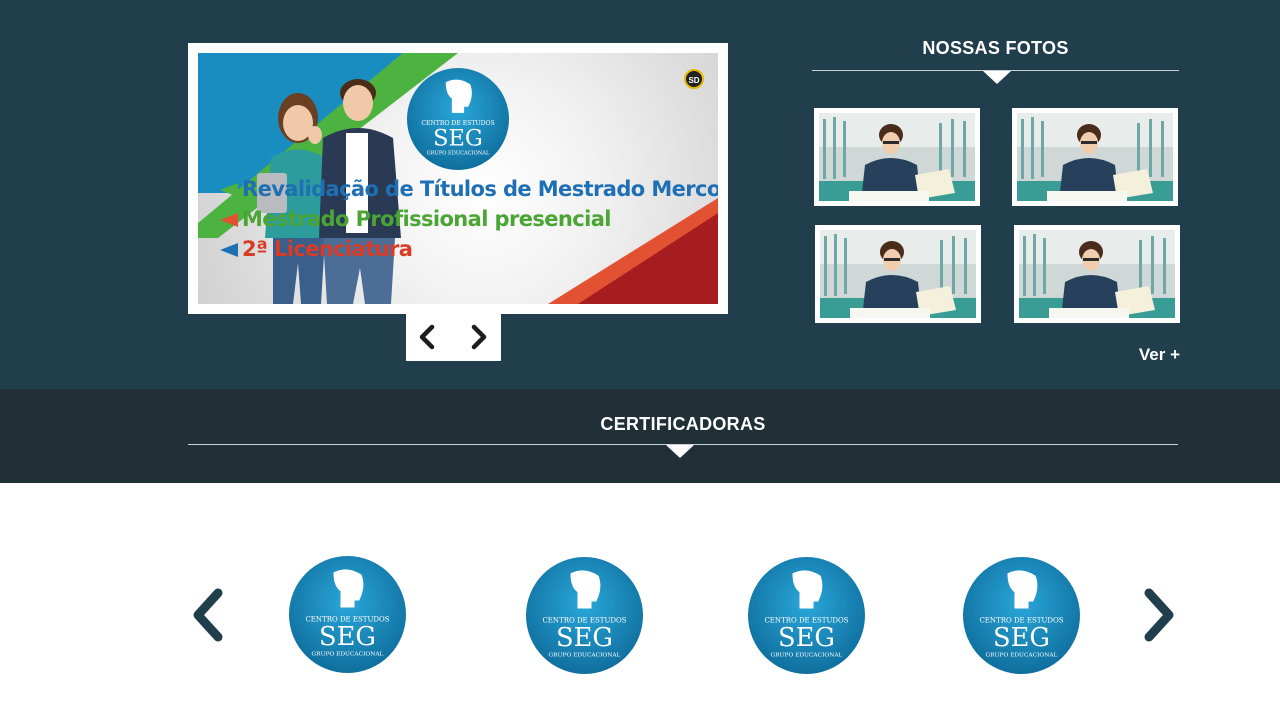  I want to click on certificadoras-title: CERTIFICADORAS, so click(683, 424).